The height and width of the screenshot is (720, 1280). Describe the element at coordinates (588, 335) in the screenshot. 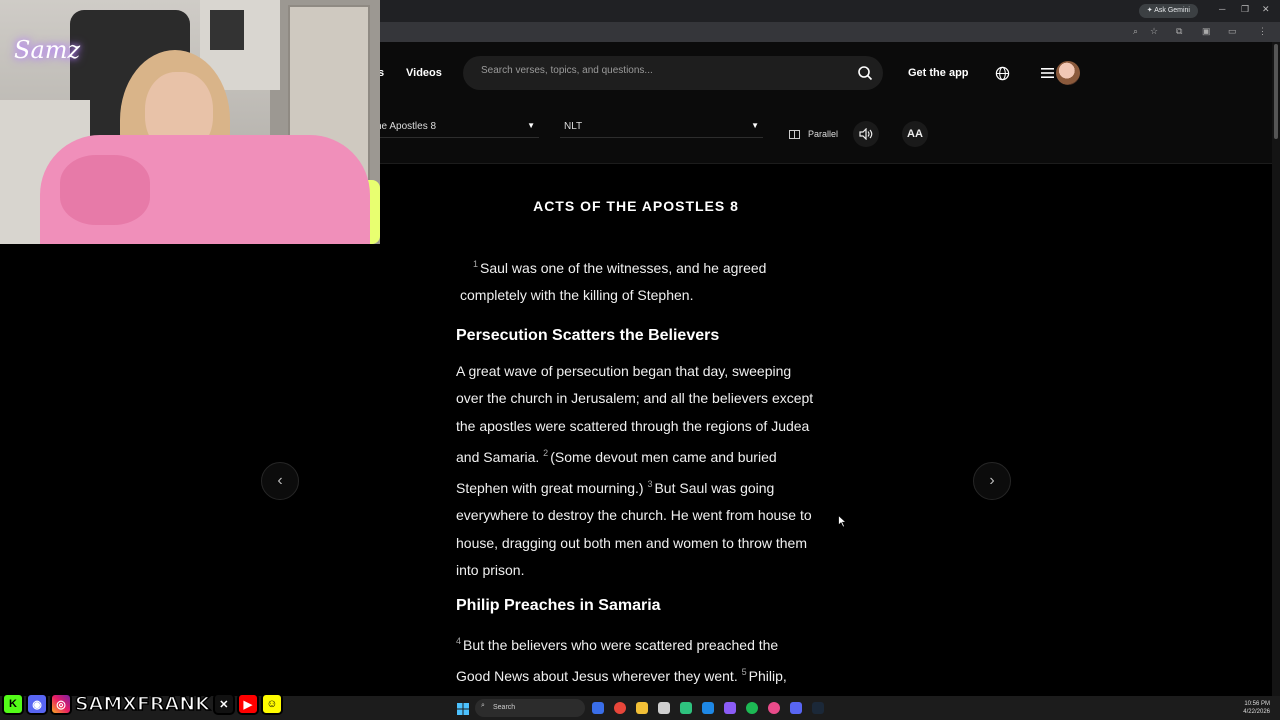

I see `section-heading: Persecution Scatters the Believers` at that location.